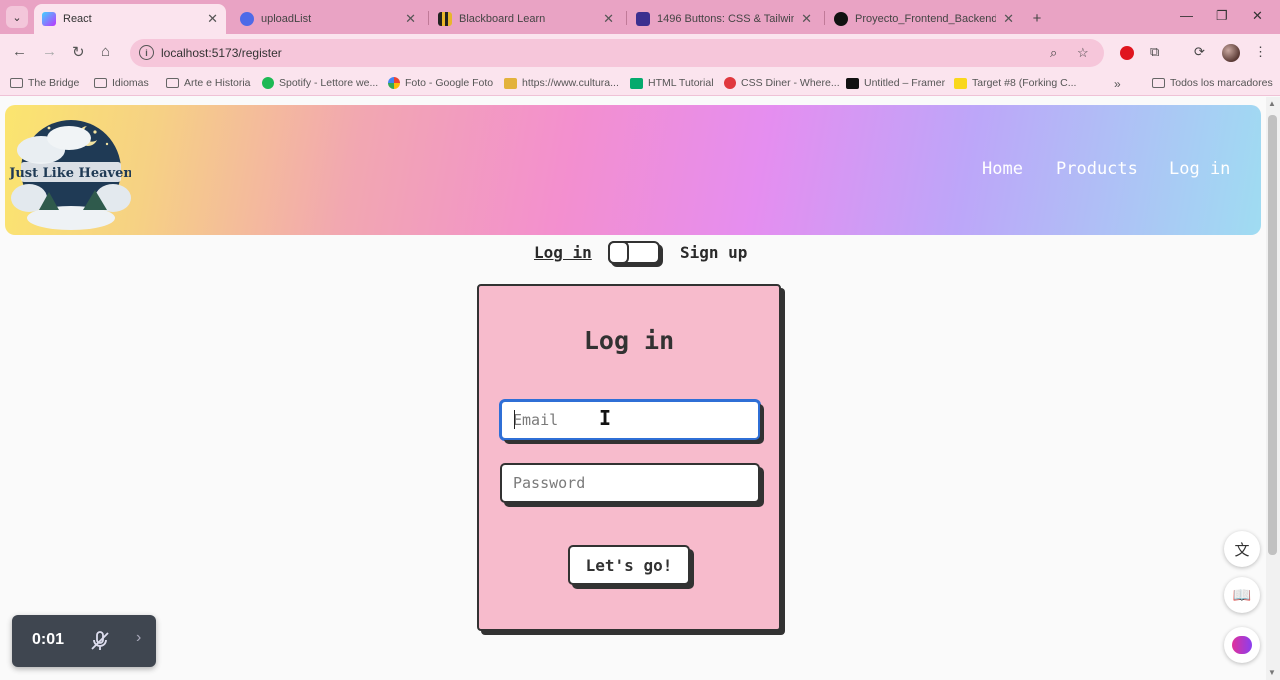 Image resolution: width=1280 pixels, height=680 pixels. What do you see at coordinates (629, 457) in the screenshot?
I see `login-form: Log in I Let's go!` at bounding box center [629, 457].